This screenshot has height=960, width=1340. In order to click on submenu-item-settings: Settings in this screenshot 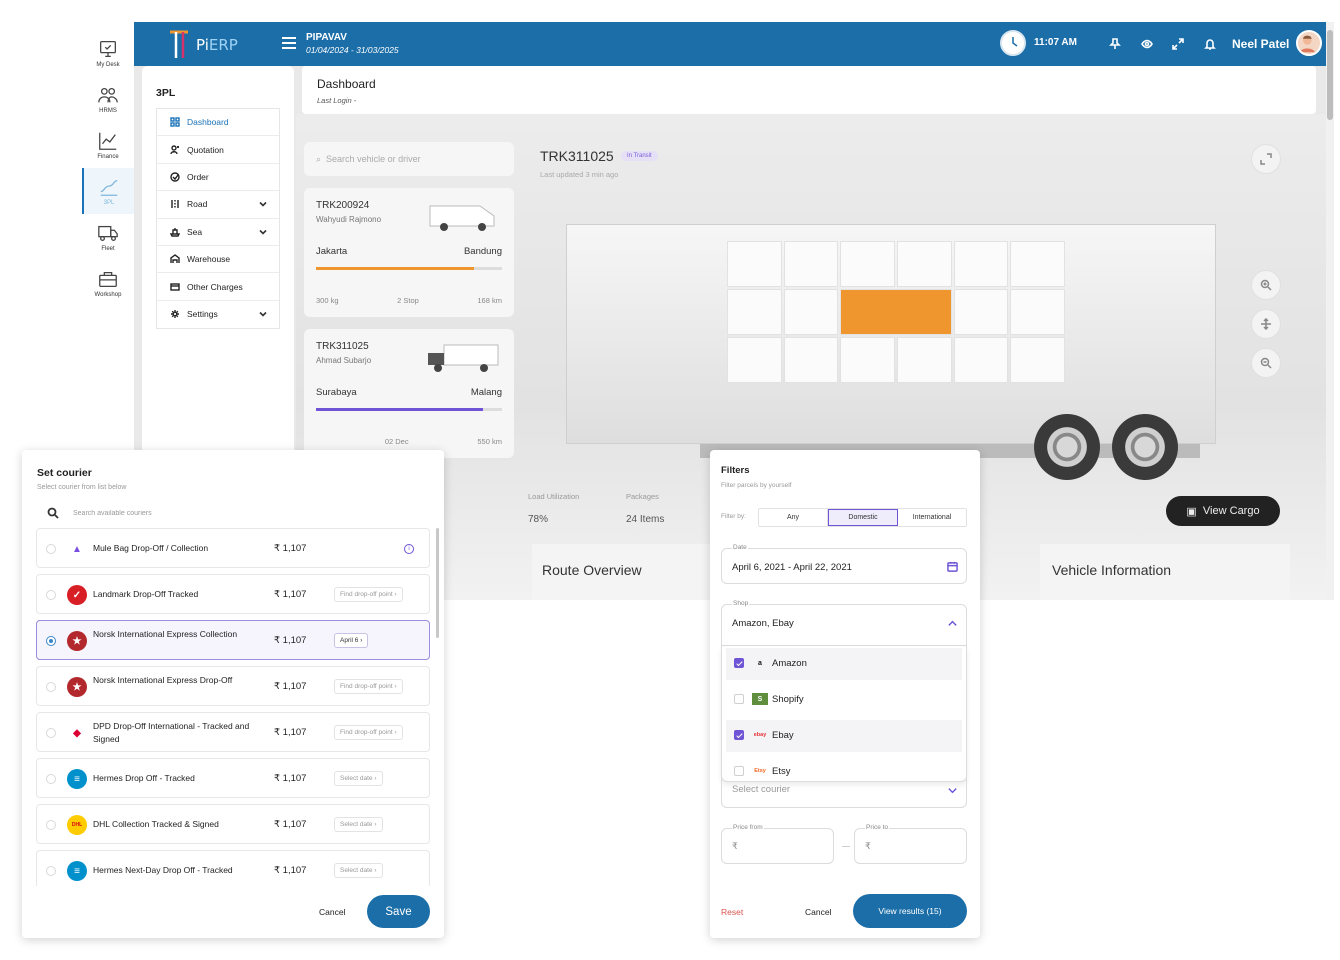, I will do `click(218, 314)`.